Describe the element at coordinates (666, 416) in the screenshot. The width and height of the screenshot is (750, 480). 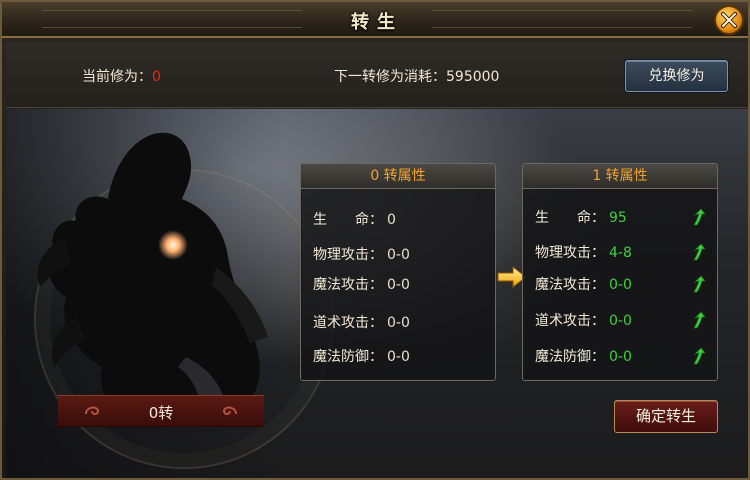
I see `confirm-rebirth-button: 确定转生` at that location.